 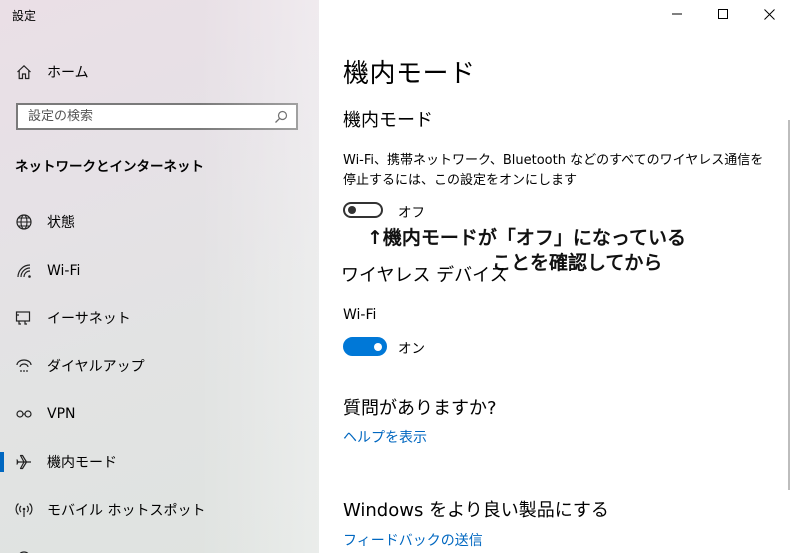 I want to click on maximize-icon, so click(x=723, y=14).